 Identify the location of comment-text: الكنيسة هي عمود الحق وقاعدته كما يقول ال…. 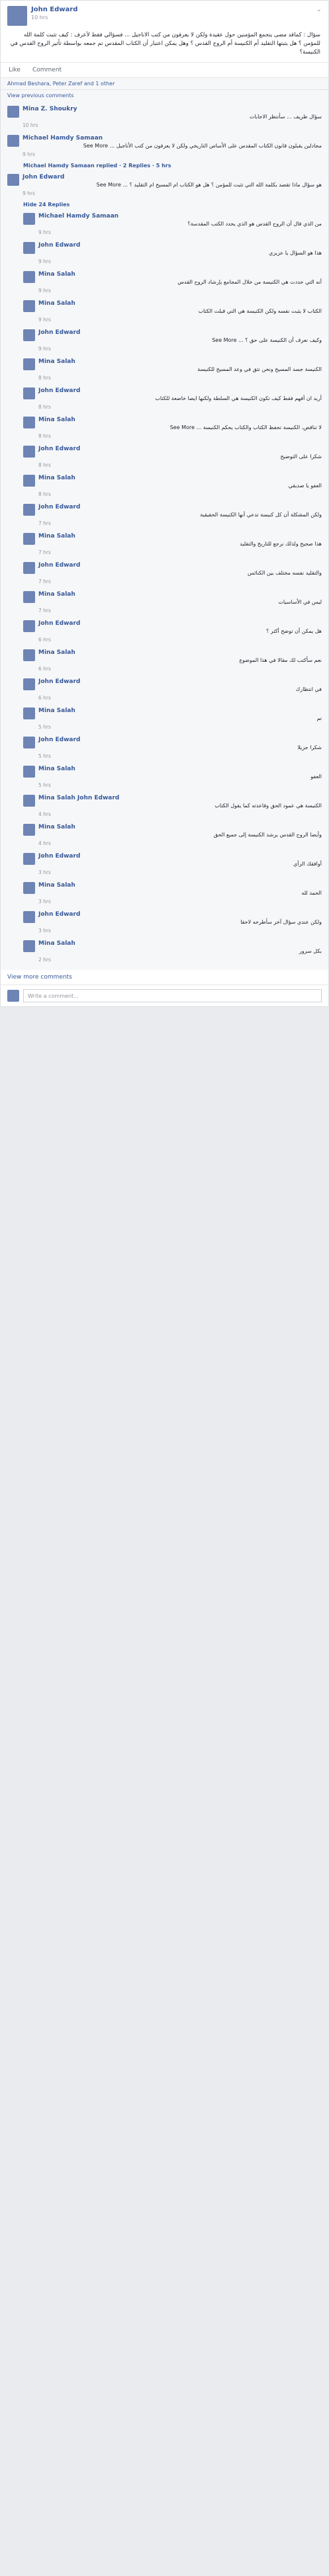
(268, 806).